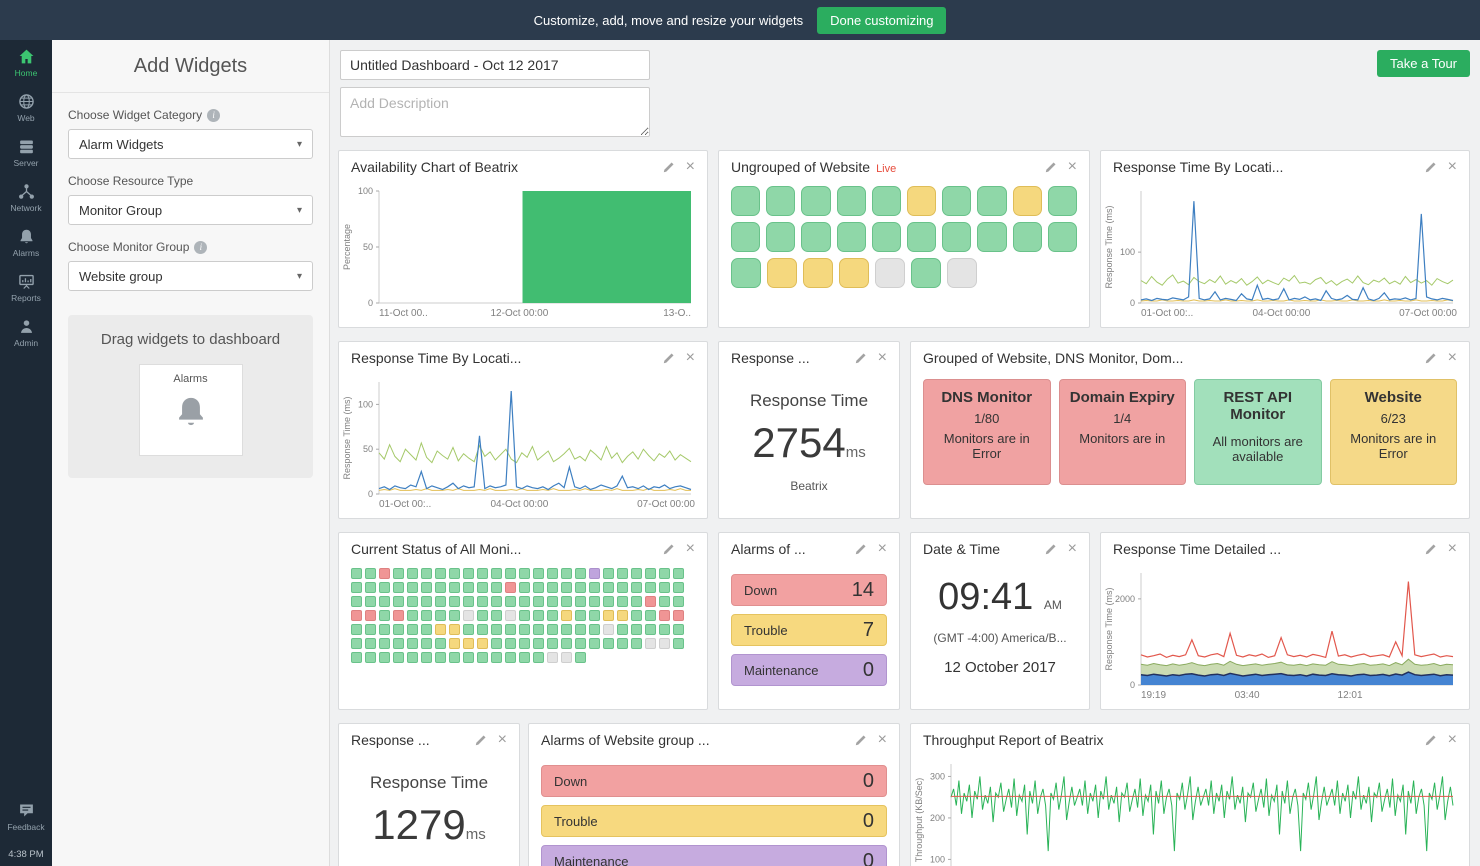 The height and width of the screenshot is (866, 1480). I want to click on sidebar-item-alarms: Alarms, so click(26, 242).